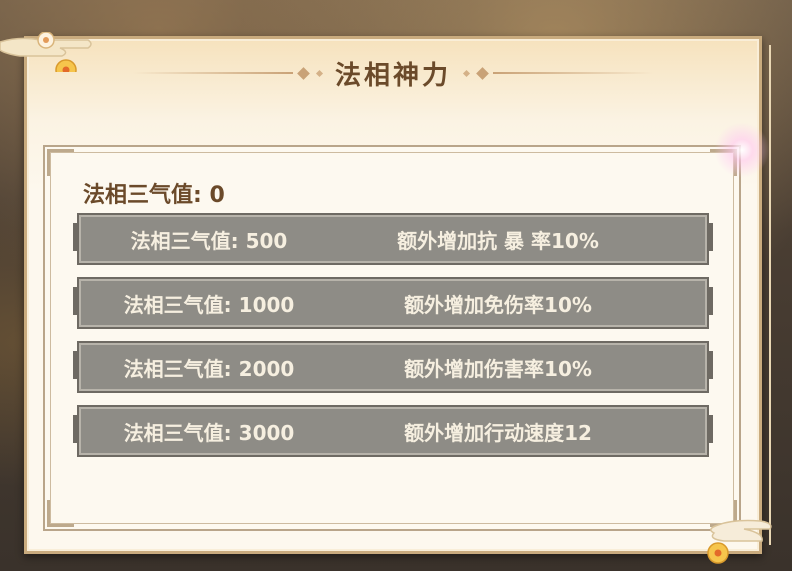  Describe the element at coordinates (742, 150) in the screenshot. I see `sparkle-effect` at that location.